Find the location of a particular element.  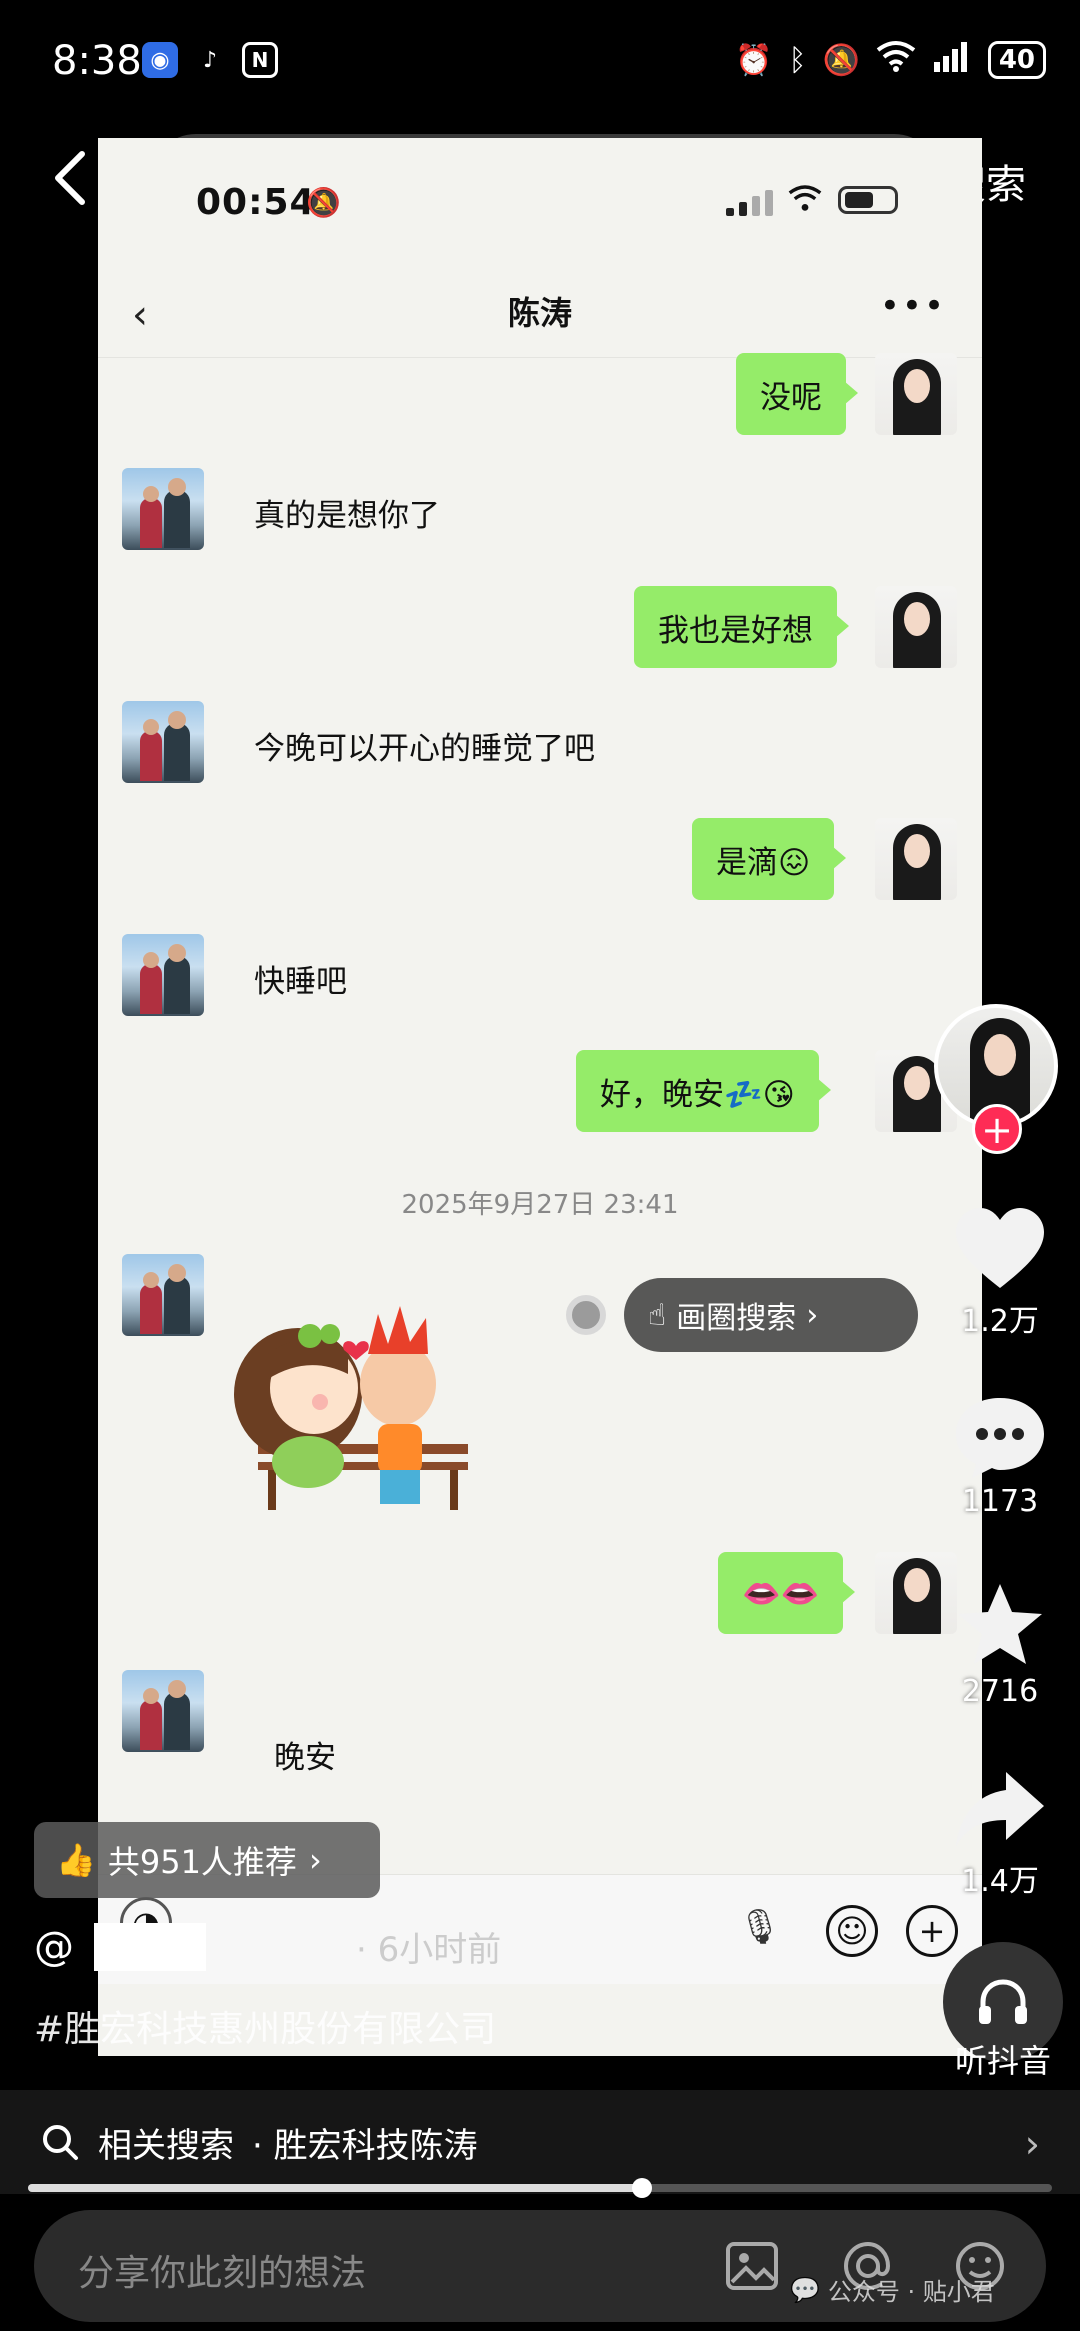

comment-count: 1173 is located at coordinates (1000, 1501).